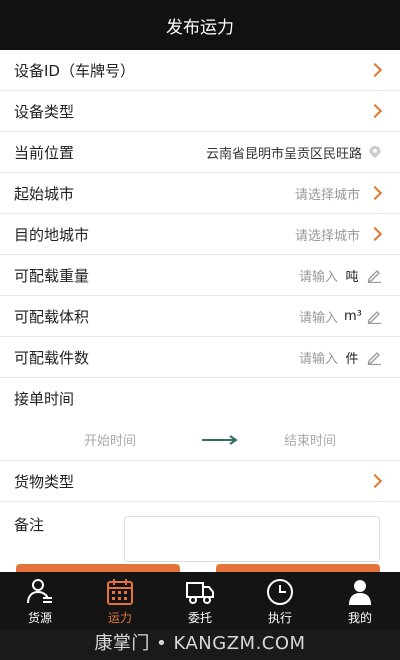  Describe the element at coordinates (44, 399) in the screenshot. I see `order-time-label: 接单时间` at that location.